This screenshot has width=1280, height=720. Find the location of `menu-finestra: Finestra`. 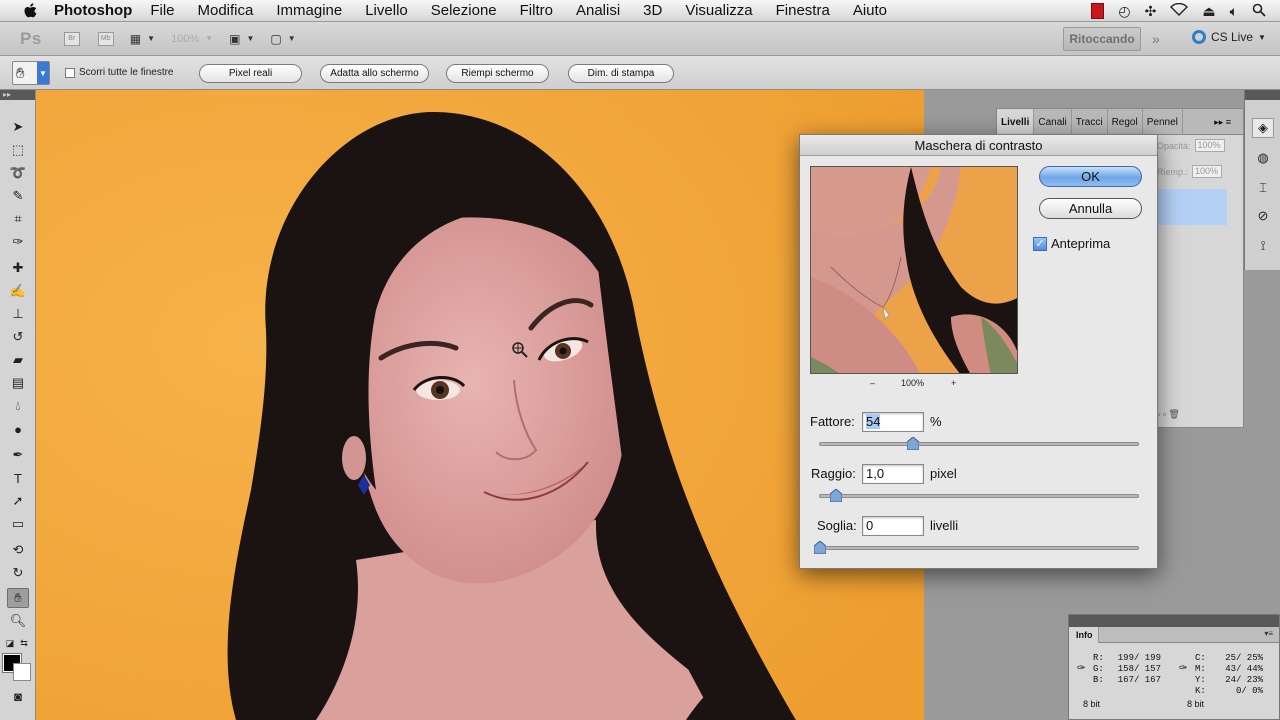

menu-finestra: Finestra is located at coordinates (803, 10).